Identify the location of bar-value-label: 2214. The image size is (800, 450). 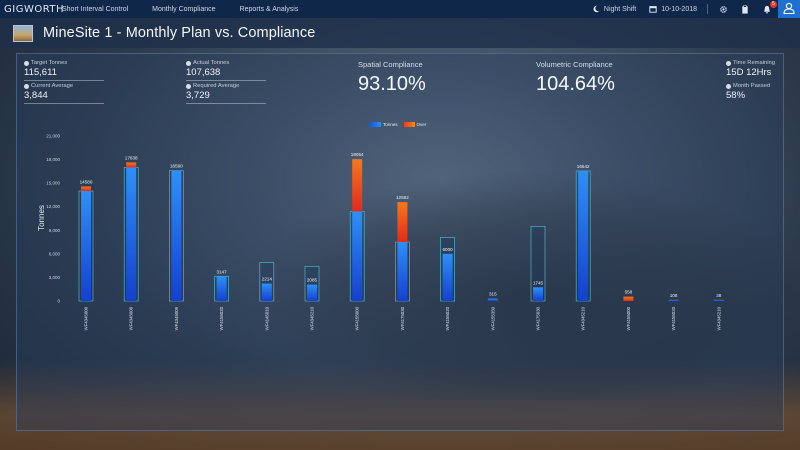
(267, 279).